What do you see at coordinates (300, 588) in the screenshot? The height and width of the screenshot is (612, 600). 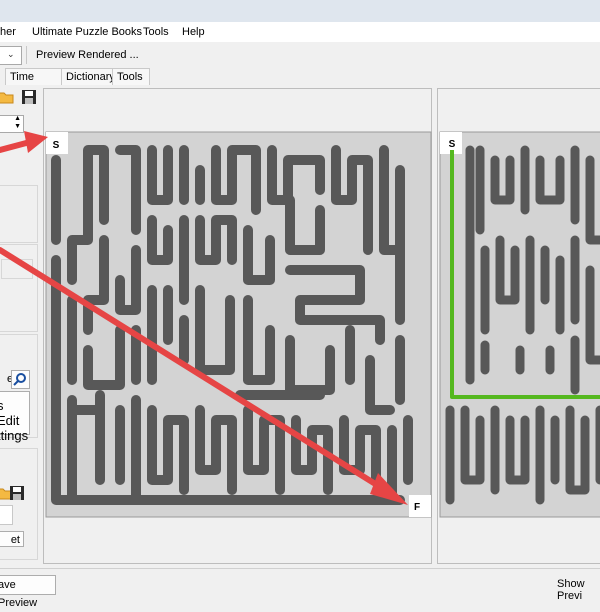 I see `status-bar: ave Preview Show Previ` at bounding box center [300, 588].